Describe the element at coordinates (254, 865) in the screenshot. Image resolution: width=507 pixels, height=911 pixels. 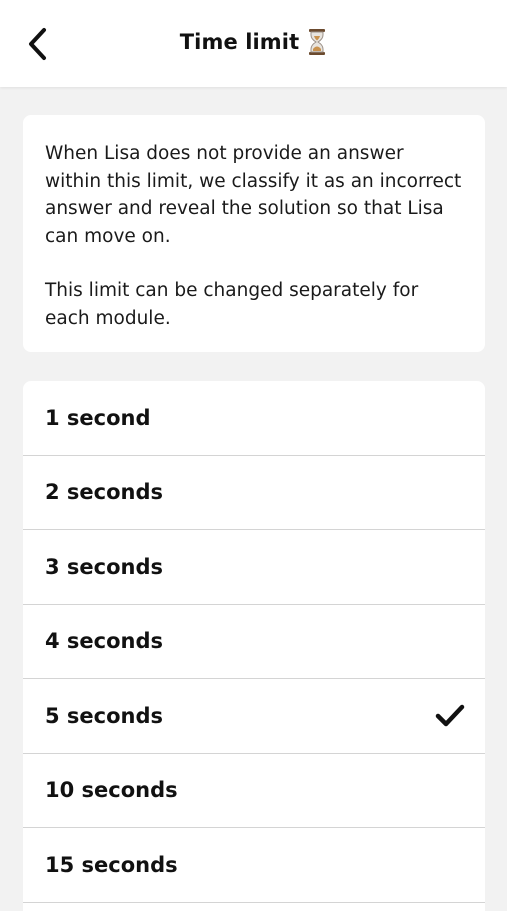
I see `option-15-seconds: 15 seconds` at that location.